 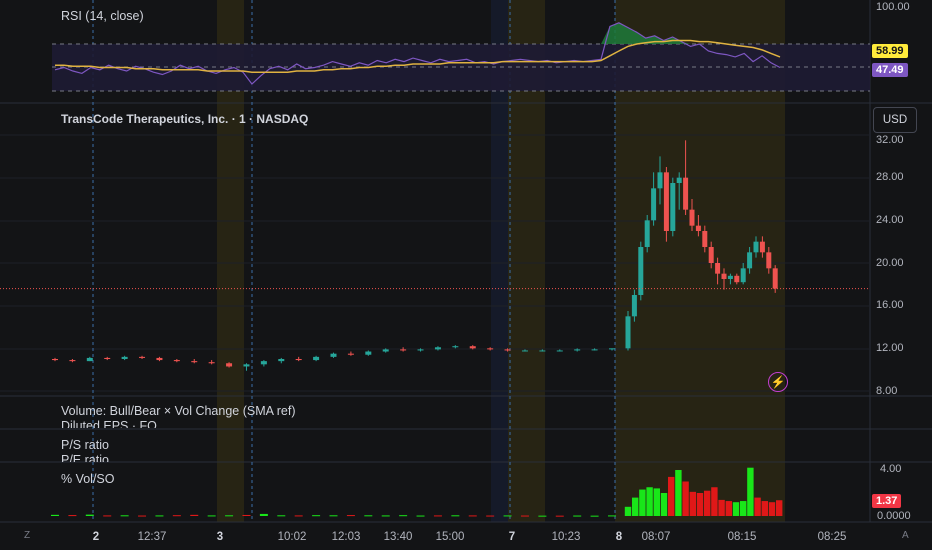 I want to click on volso-axis-4: 4.00, so click(x=891, y=469).